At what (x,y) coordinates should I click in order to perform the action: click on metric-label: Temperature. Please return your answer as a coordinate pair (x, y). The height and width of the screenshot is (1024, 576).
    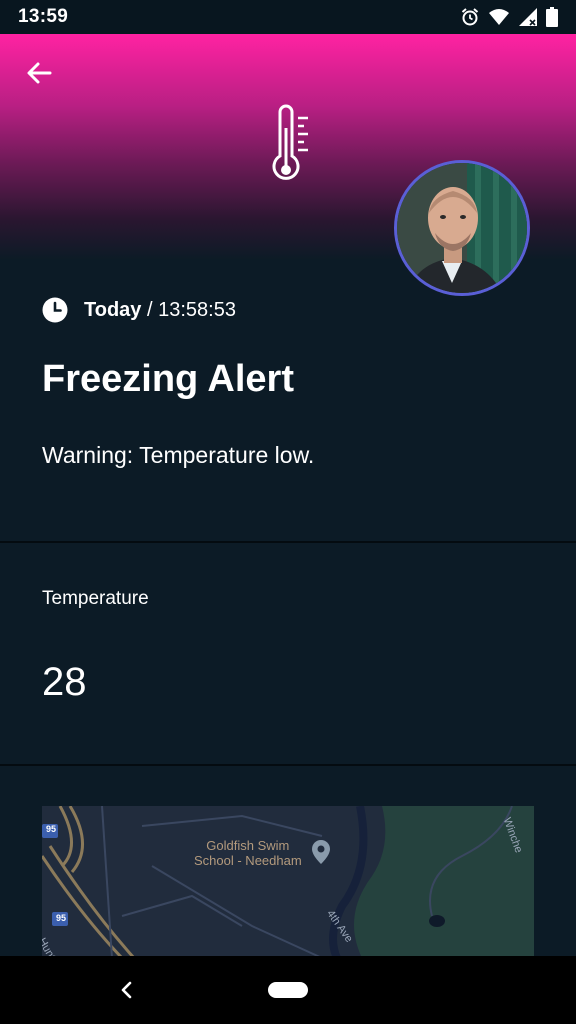
    Looking at the image, I should click on (95, 598).